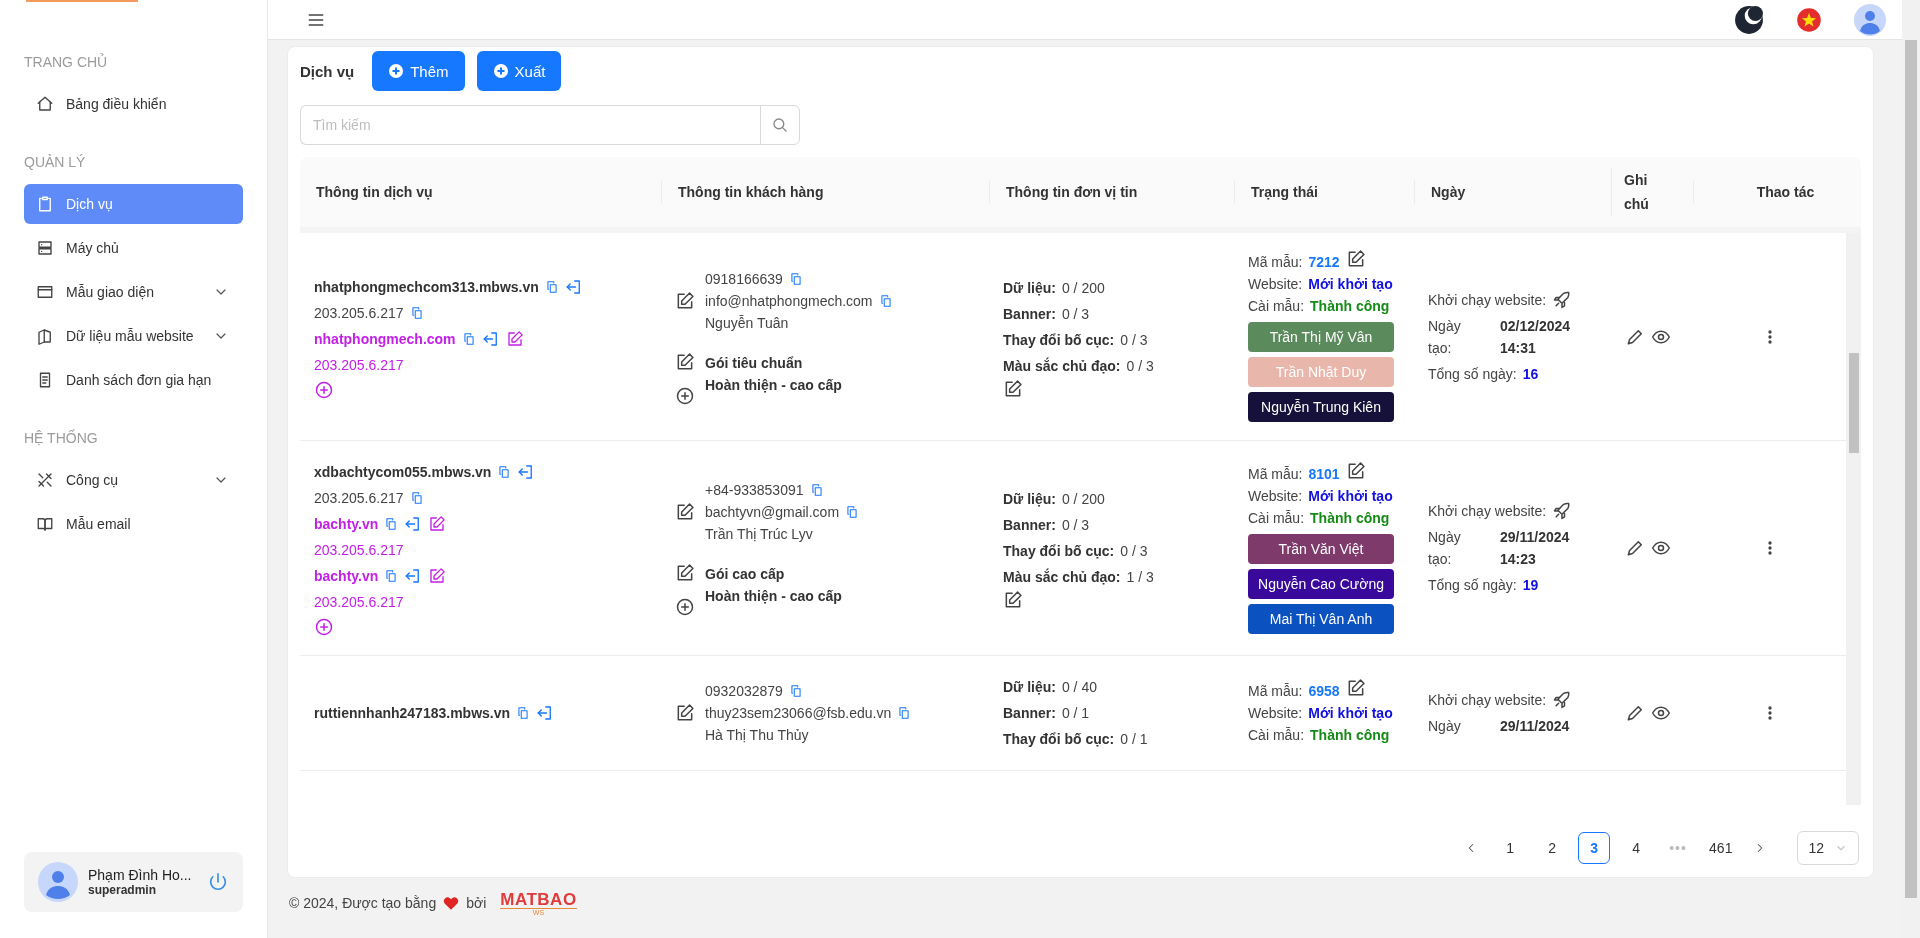  Describe the element at coordinates (122, 890) in the screenshot. I see `user-role: superadmin` at that location.